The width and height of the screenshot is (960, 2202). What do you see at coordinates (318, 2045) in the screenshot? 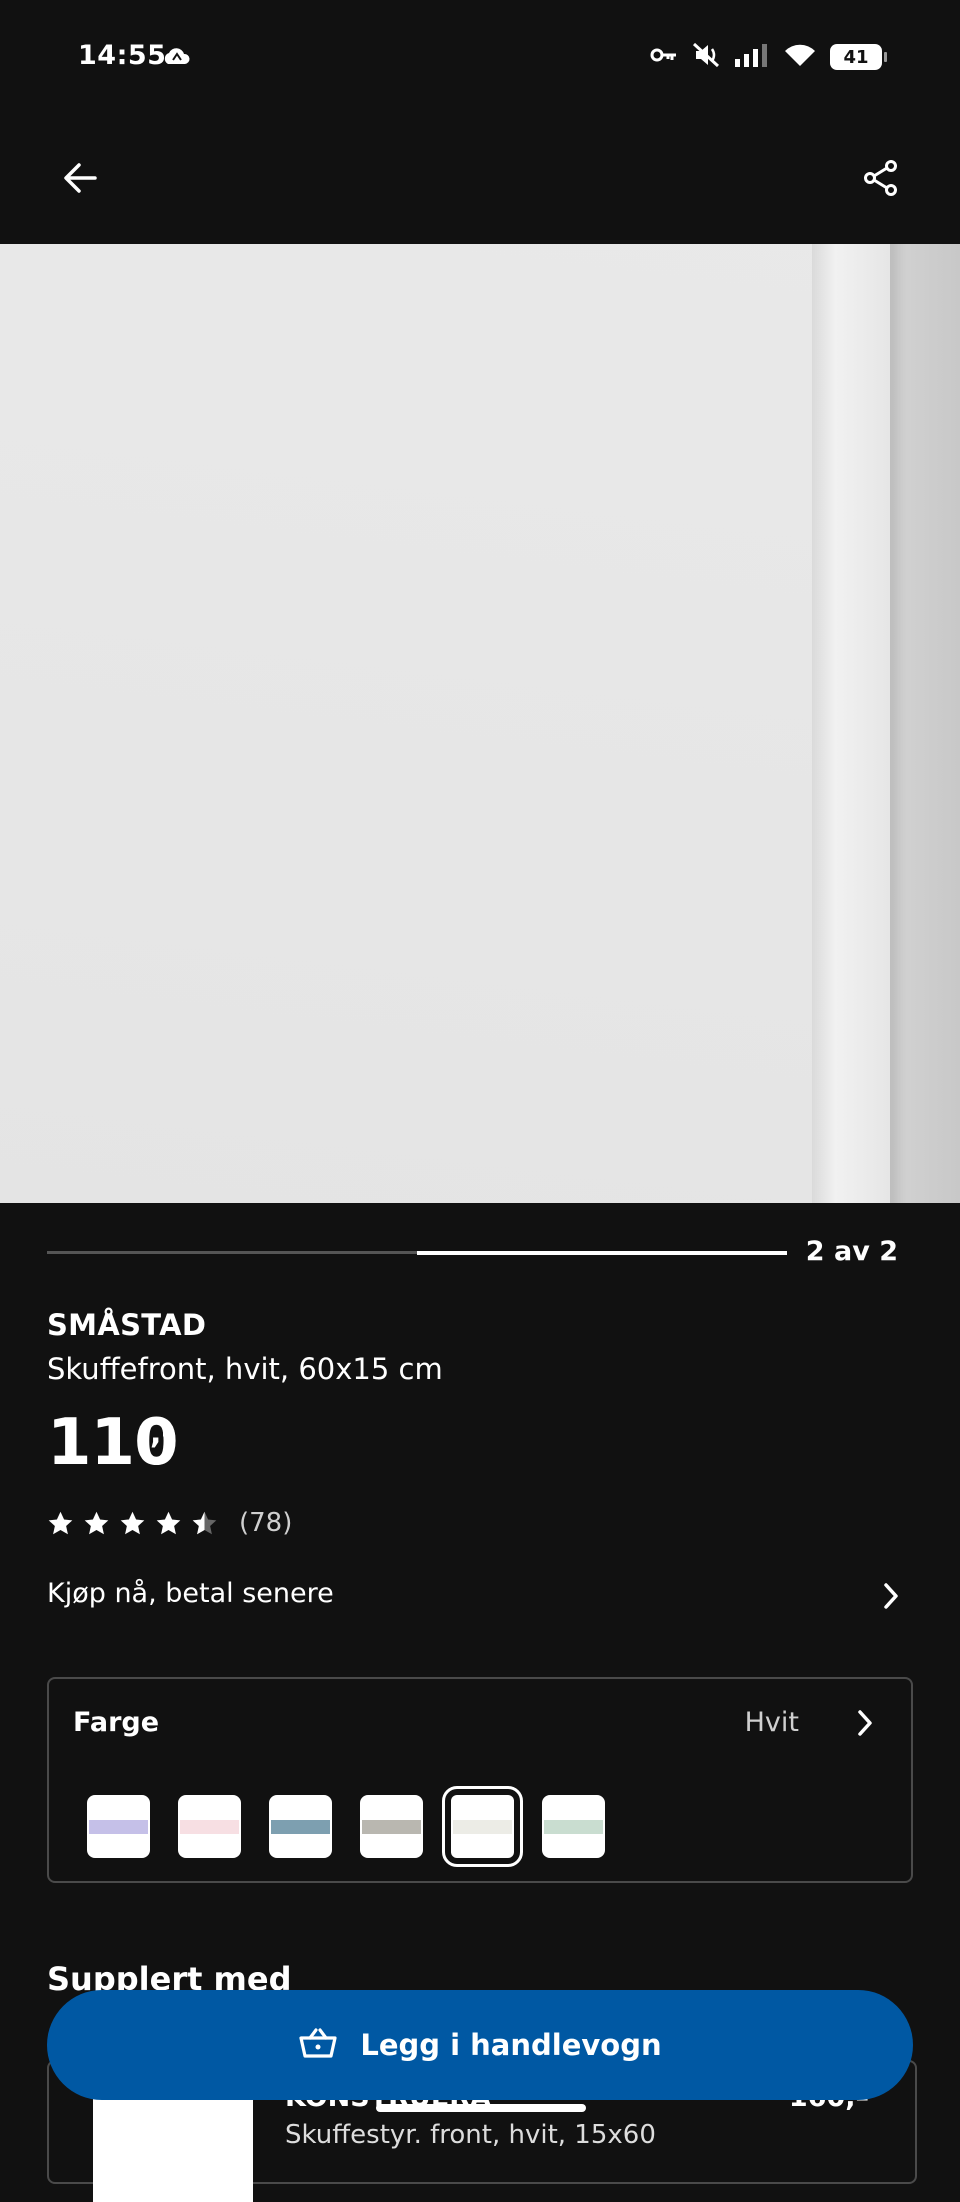
I see `basket-icon` at bounding box center [318, 2045].